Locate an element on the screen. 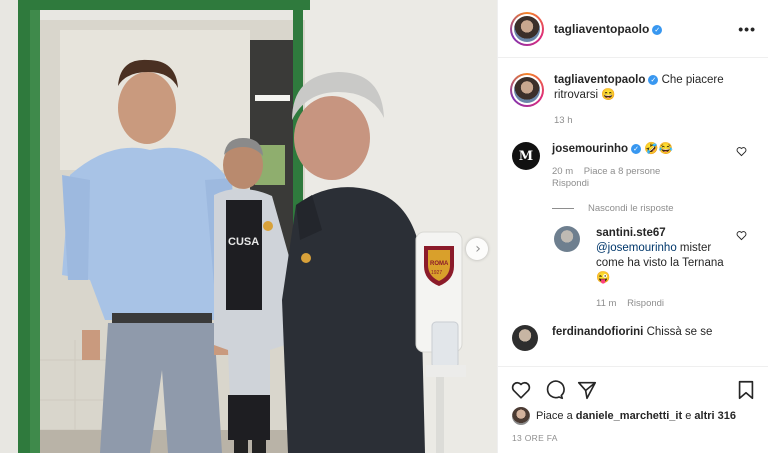 The image size is (768, 453). post-header: tagliaventopaolo ✓ ••• is located at coordinates (633, 29).